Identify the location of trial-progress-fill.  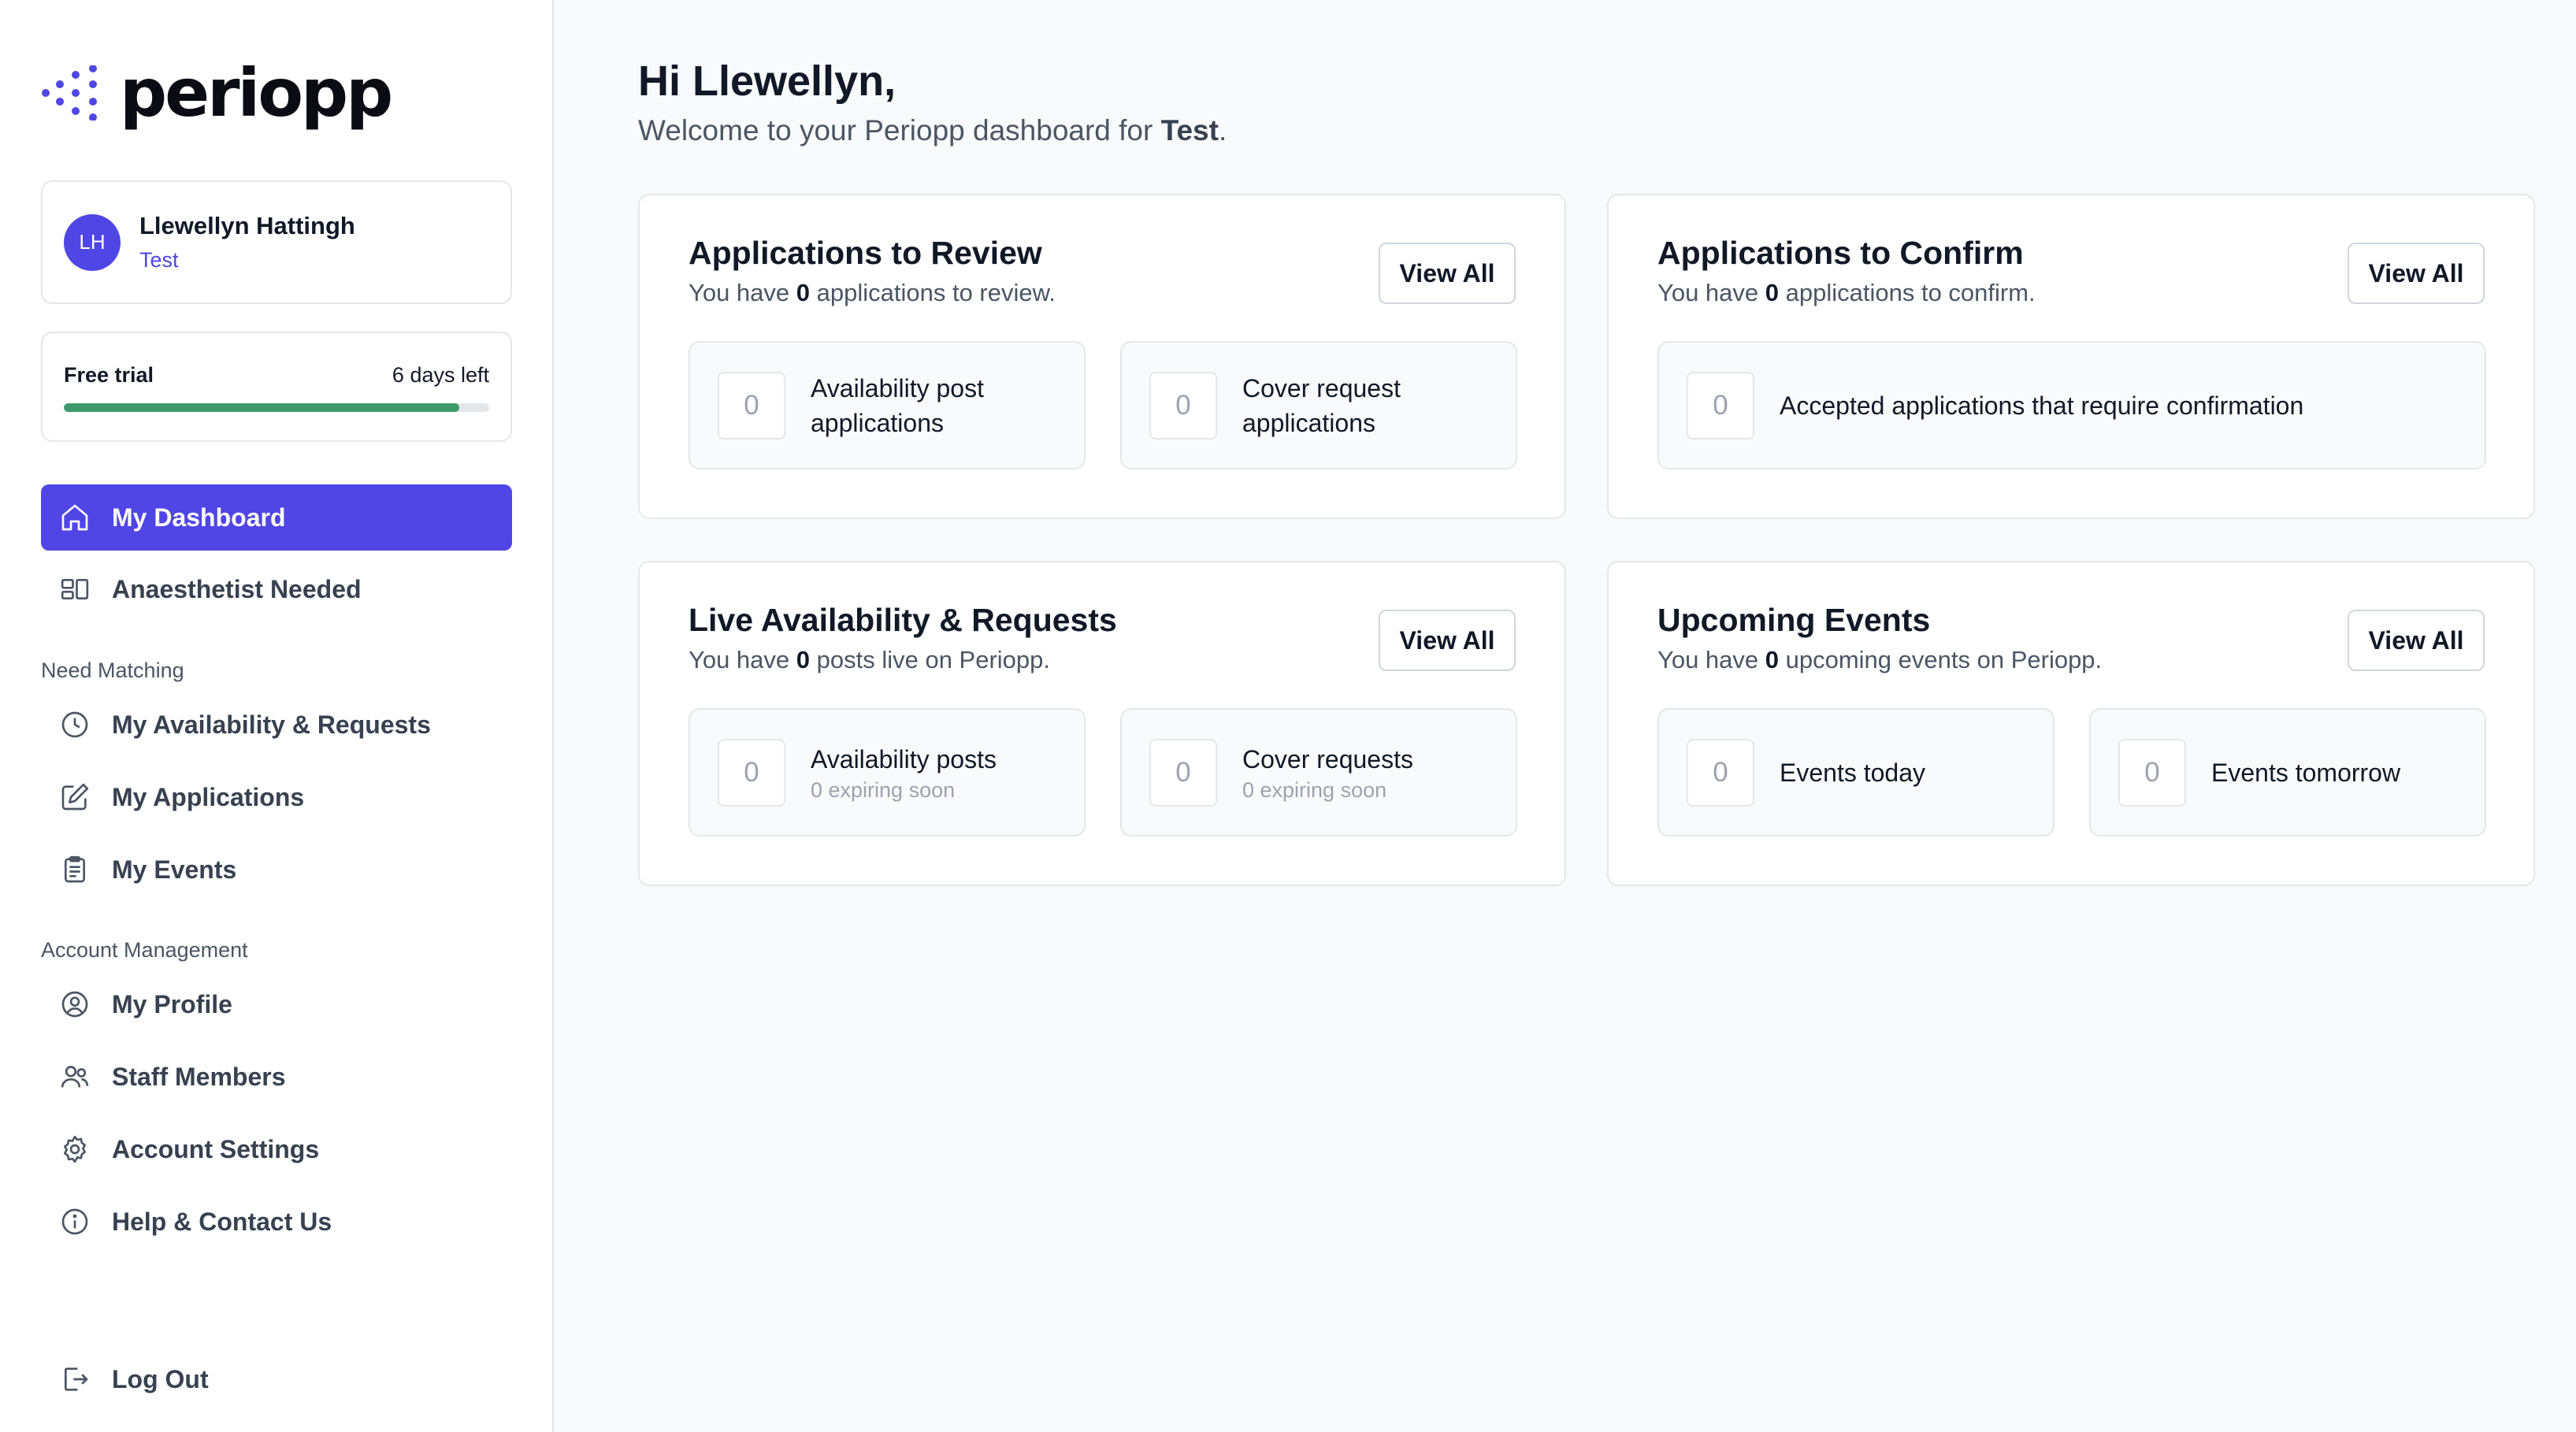
(262, 408).